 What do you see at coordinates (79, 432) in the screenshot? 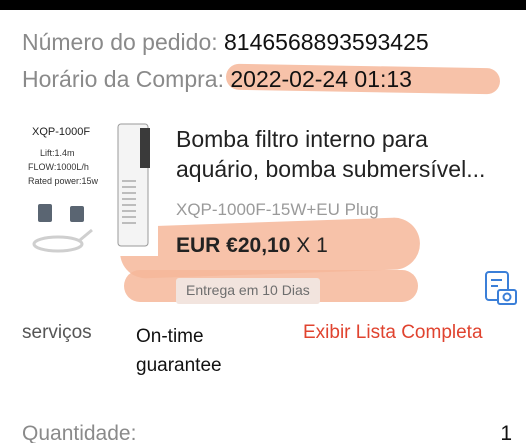
I see `quantity-label: Quantidade:` at bounding box center [79, 432].